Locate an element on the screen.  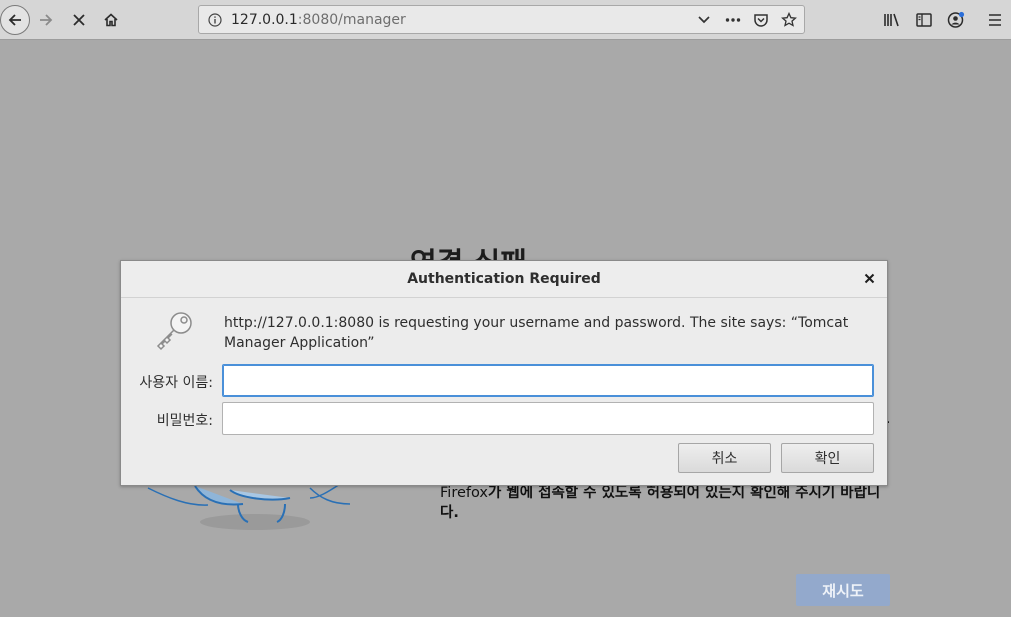
dialog-titlebar: Authentication Required is located at coordinates (504, 279).